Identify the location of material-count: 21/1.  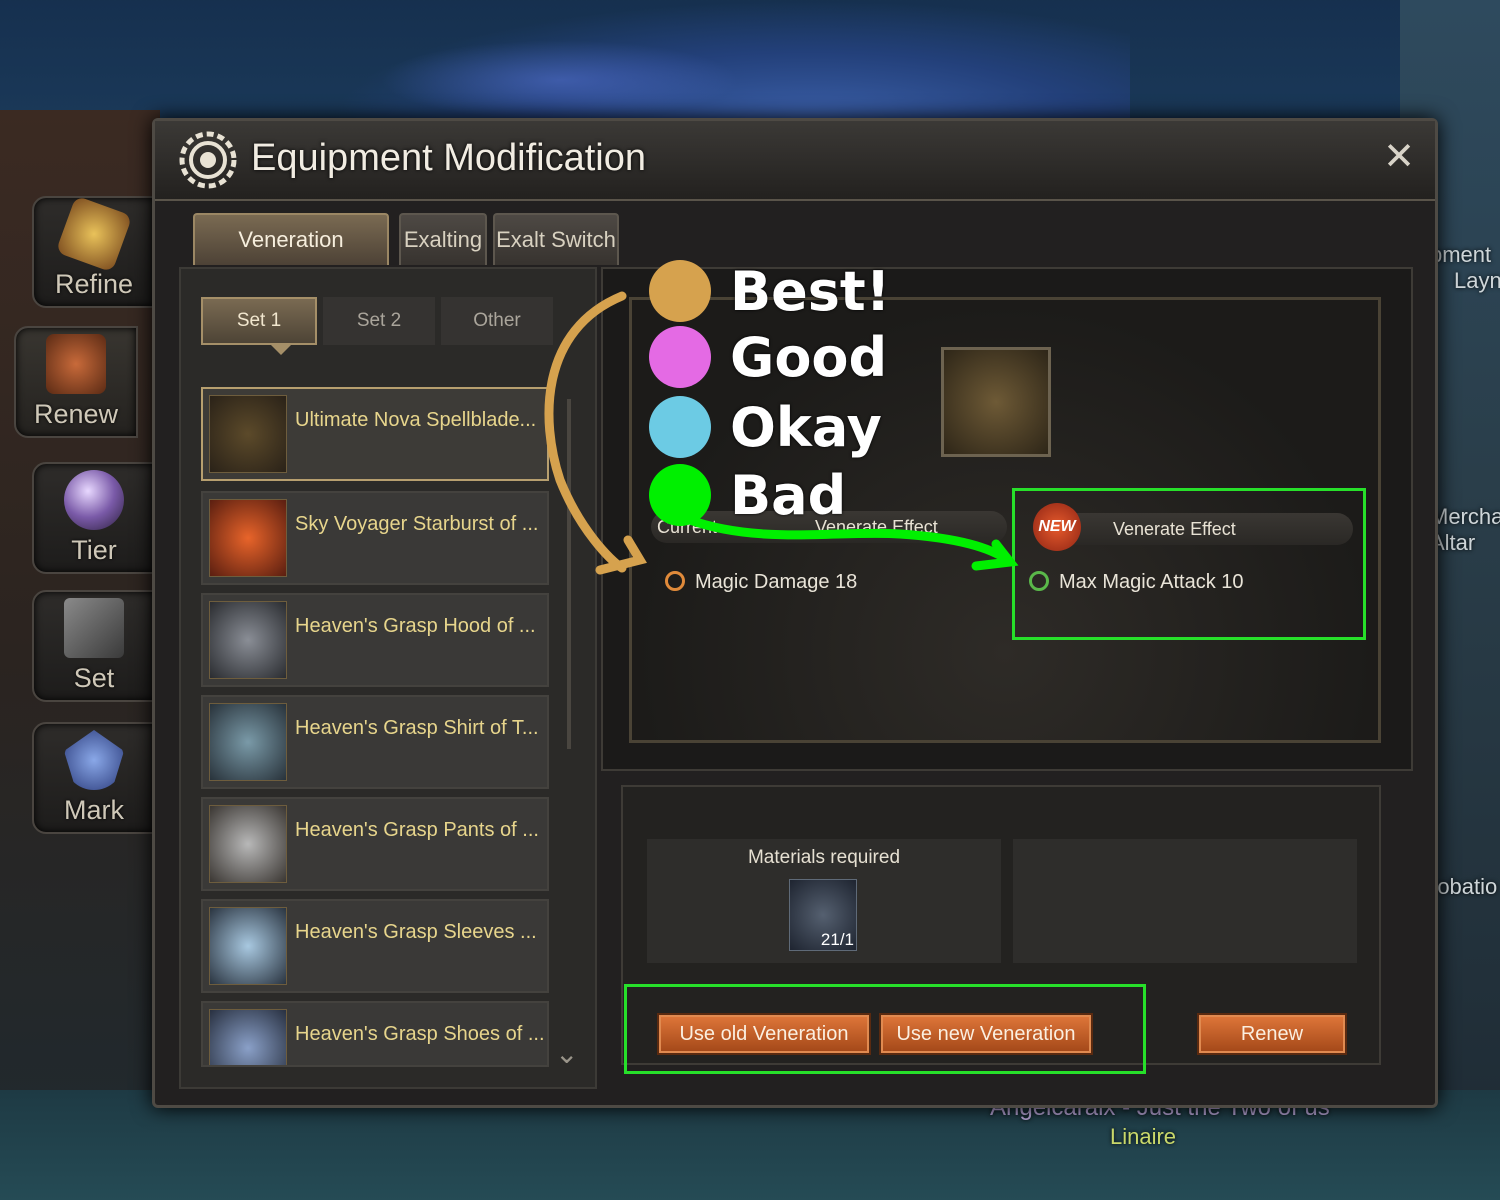
(837, 939).